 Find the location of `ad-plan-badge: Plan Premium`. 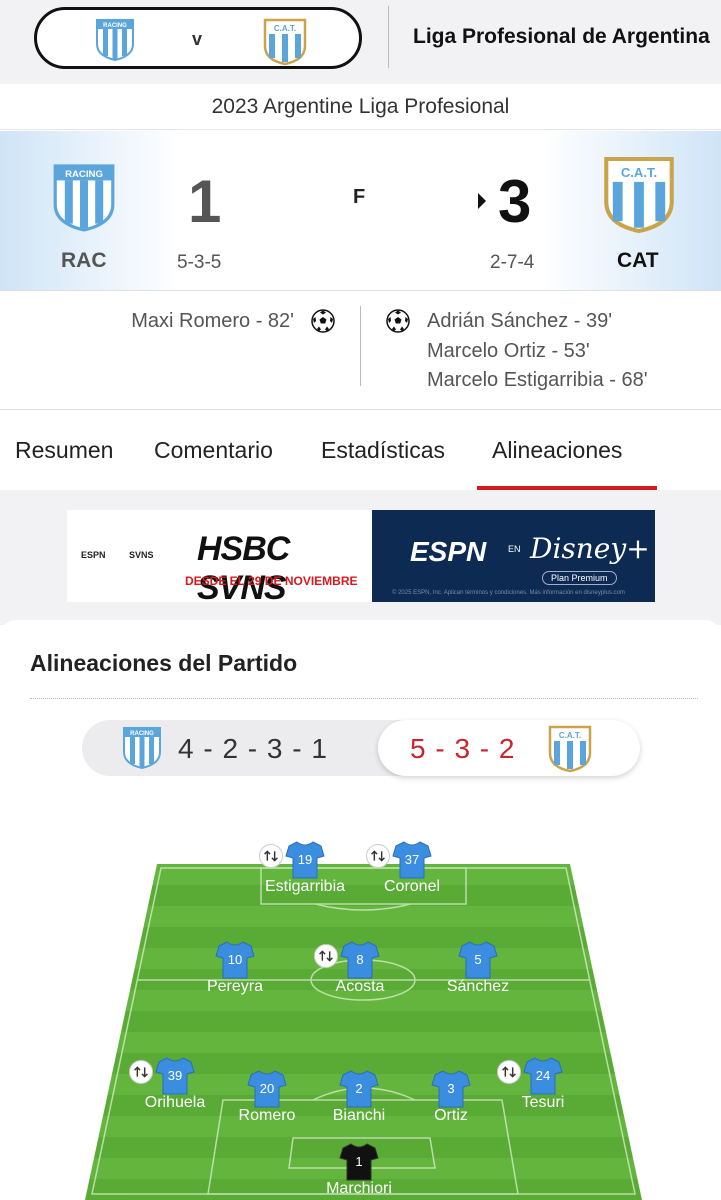

ad-plan-badge: Plan Premium is located at coordinates (579, 578).